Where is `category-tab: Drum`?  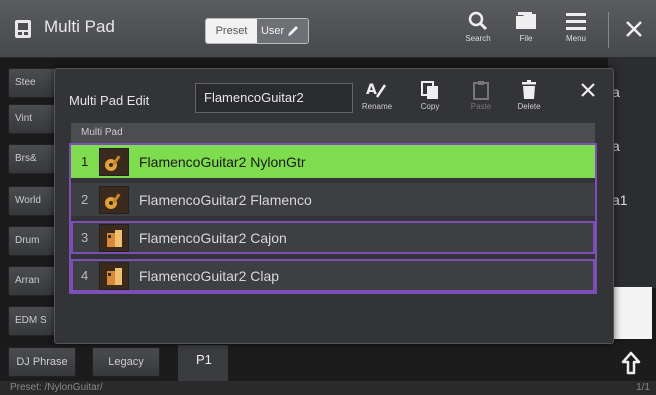 category-tab: Drum is located at coordinates (32, 241).